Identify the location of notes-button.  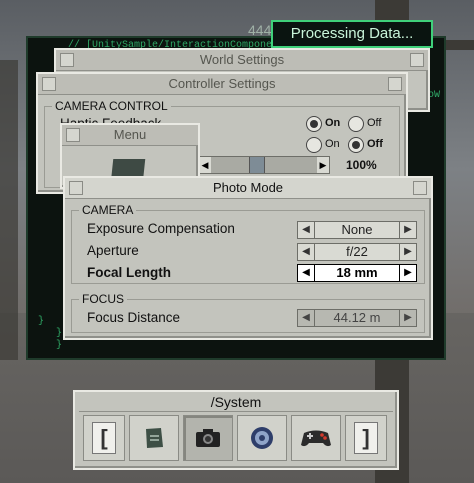
(154, 438).